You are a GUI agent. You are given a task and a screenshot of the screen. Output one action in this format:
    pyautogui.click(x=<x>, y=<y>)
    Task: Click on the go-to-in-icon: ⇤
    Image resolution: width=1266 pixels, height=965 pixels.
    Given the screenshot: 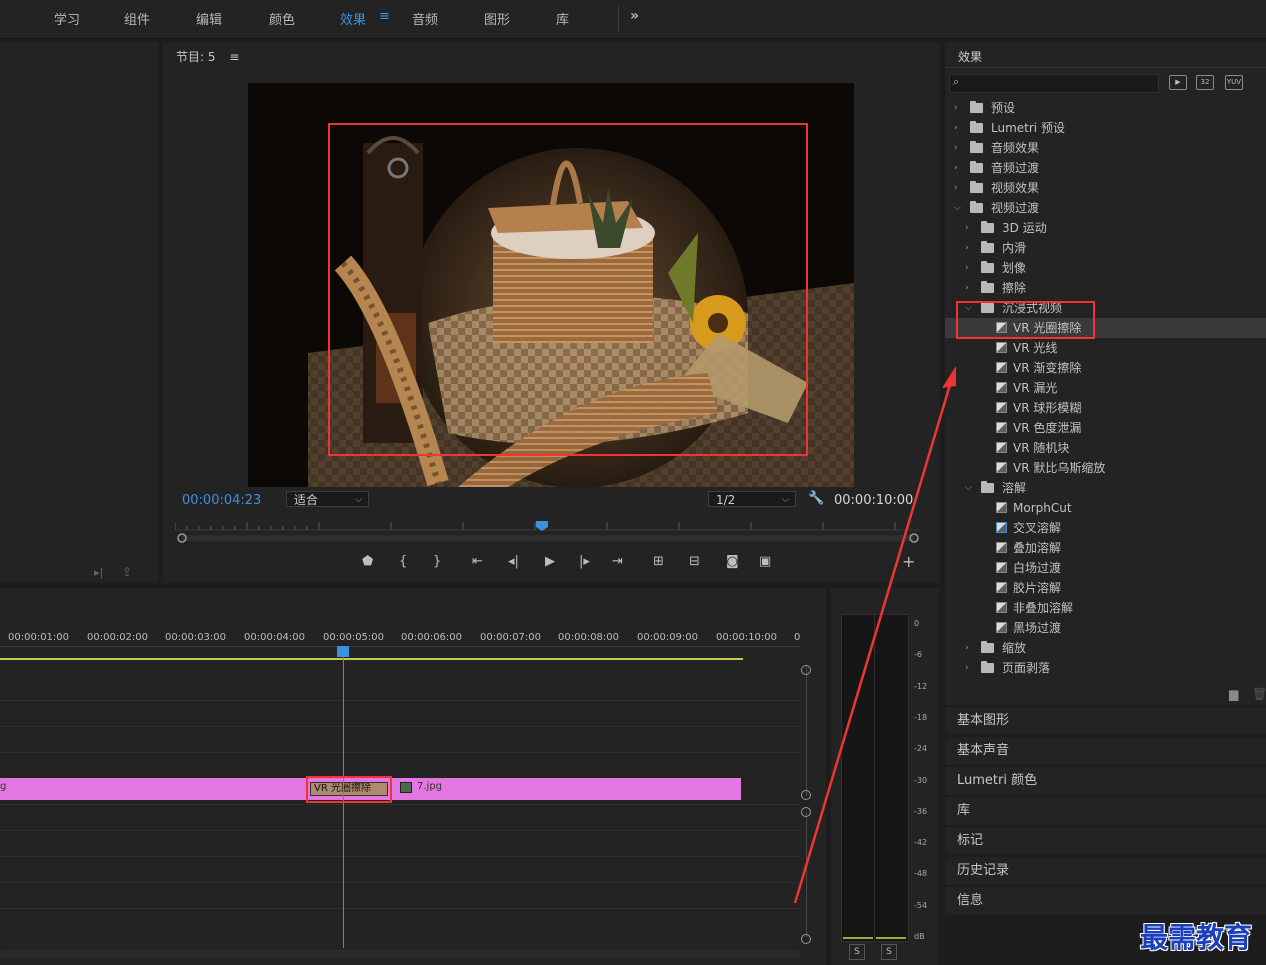 What is the action you would take?
    pyautogui.click(x=477, y=561)
    